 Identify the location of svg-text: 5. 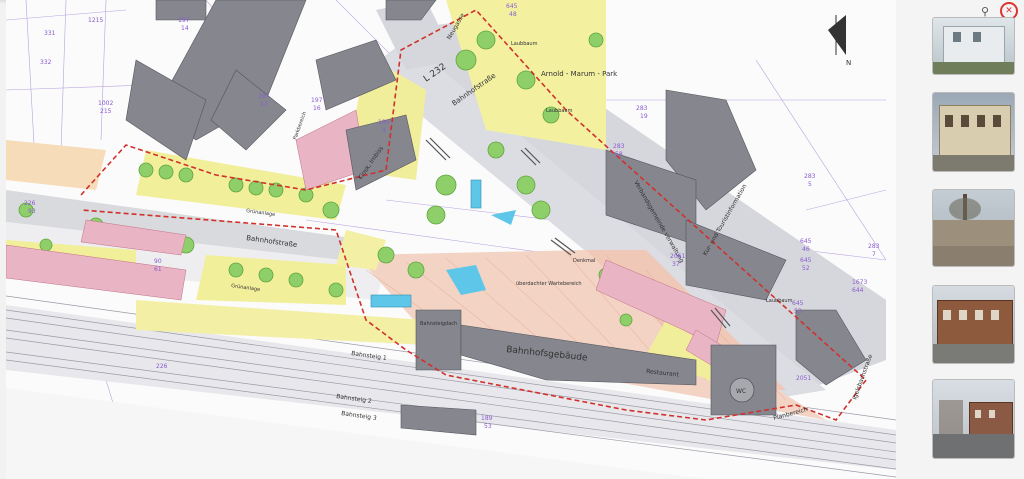
(810, 184).